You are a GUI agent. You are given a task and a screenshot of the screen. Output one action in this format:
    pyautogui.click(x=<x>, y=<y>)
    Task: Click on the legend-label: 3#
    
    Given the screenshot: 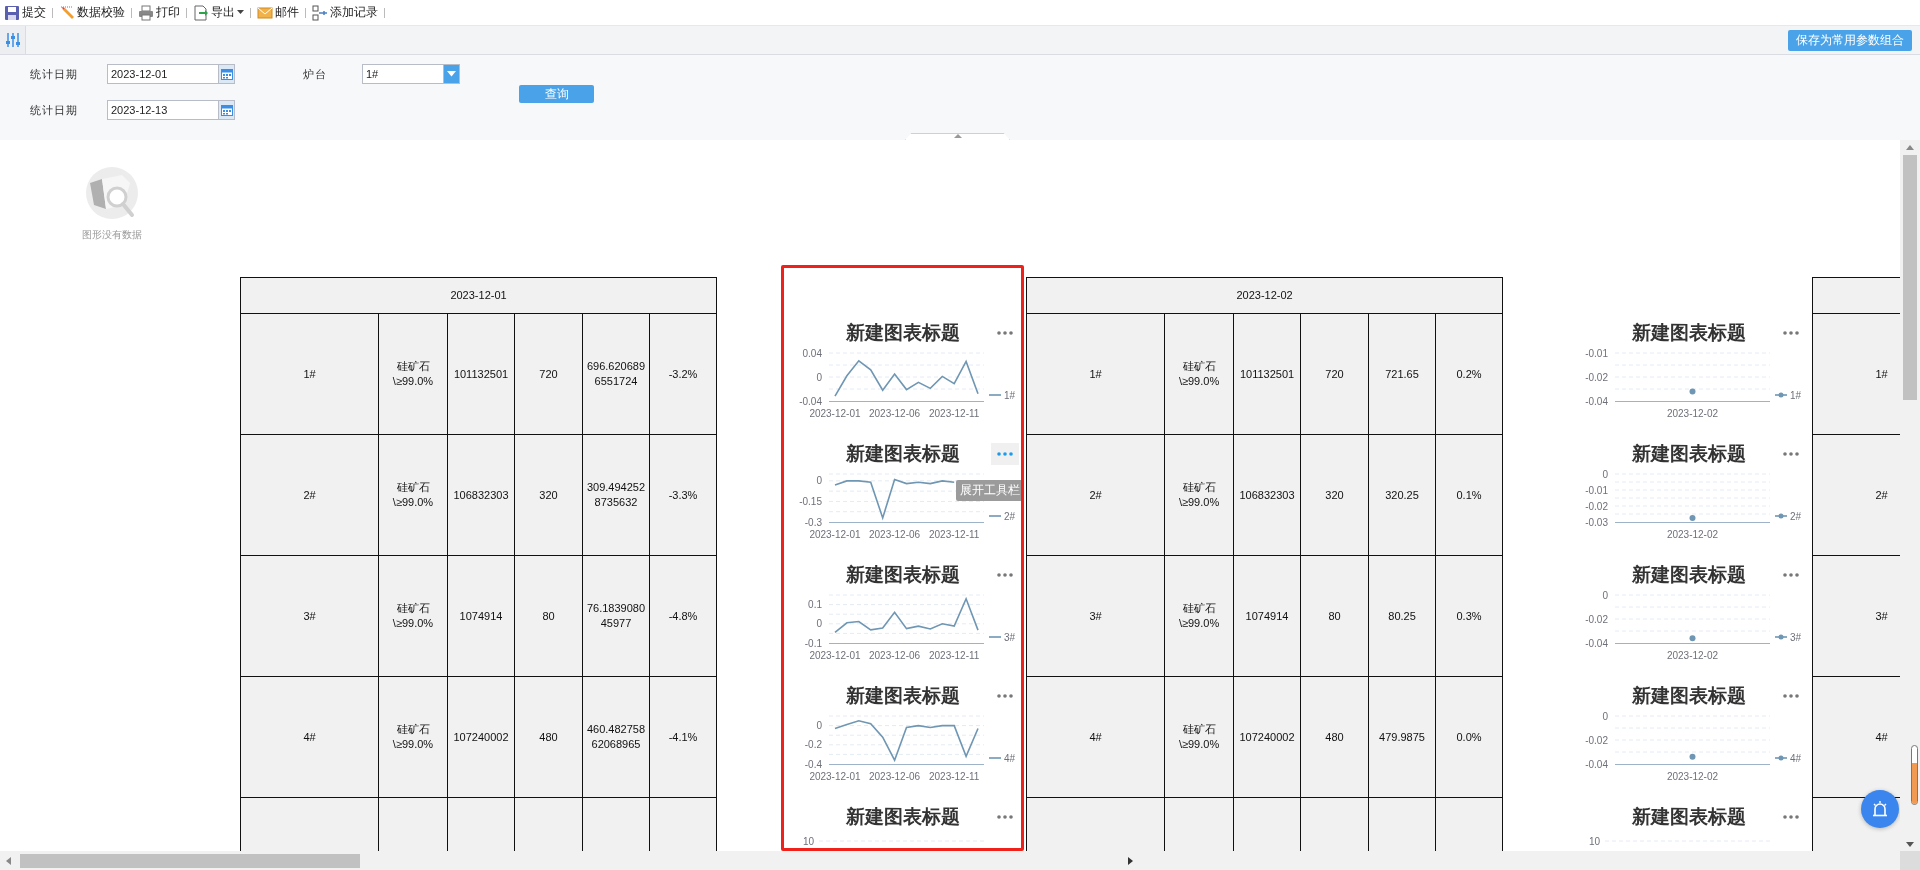 What is the action you would take?
    pyautogui.click(x=1796, y=637)
    